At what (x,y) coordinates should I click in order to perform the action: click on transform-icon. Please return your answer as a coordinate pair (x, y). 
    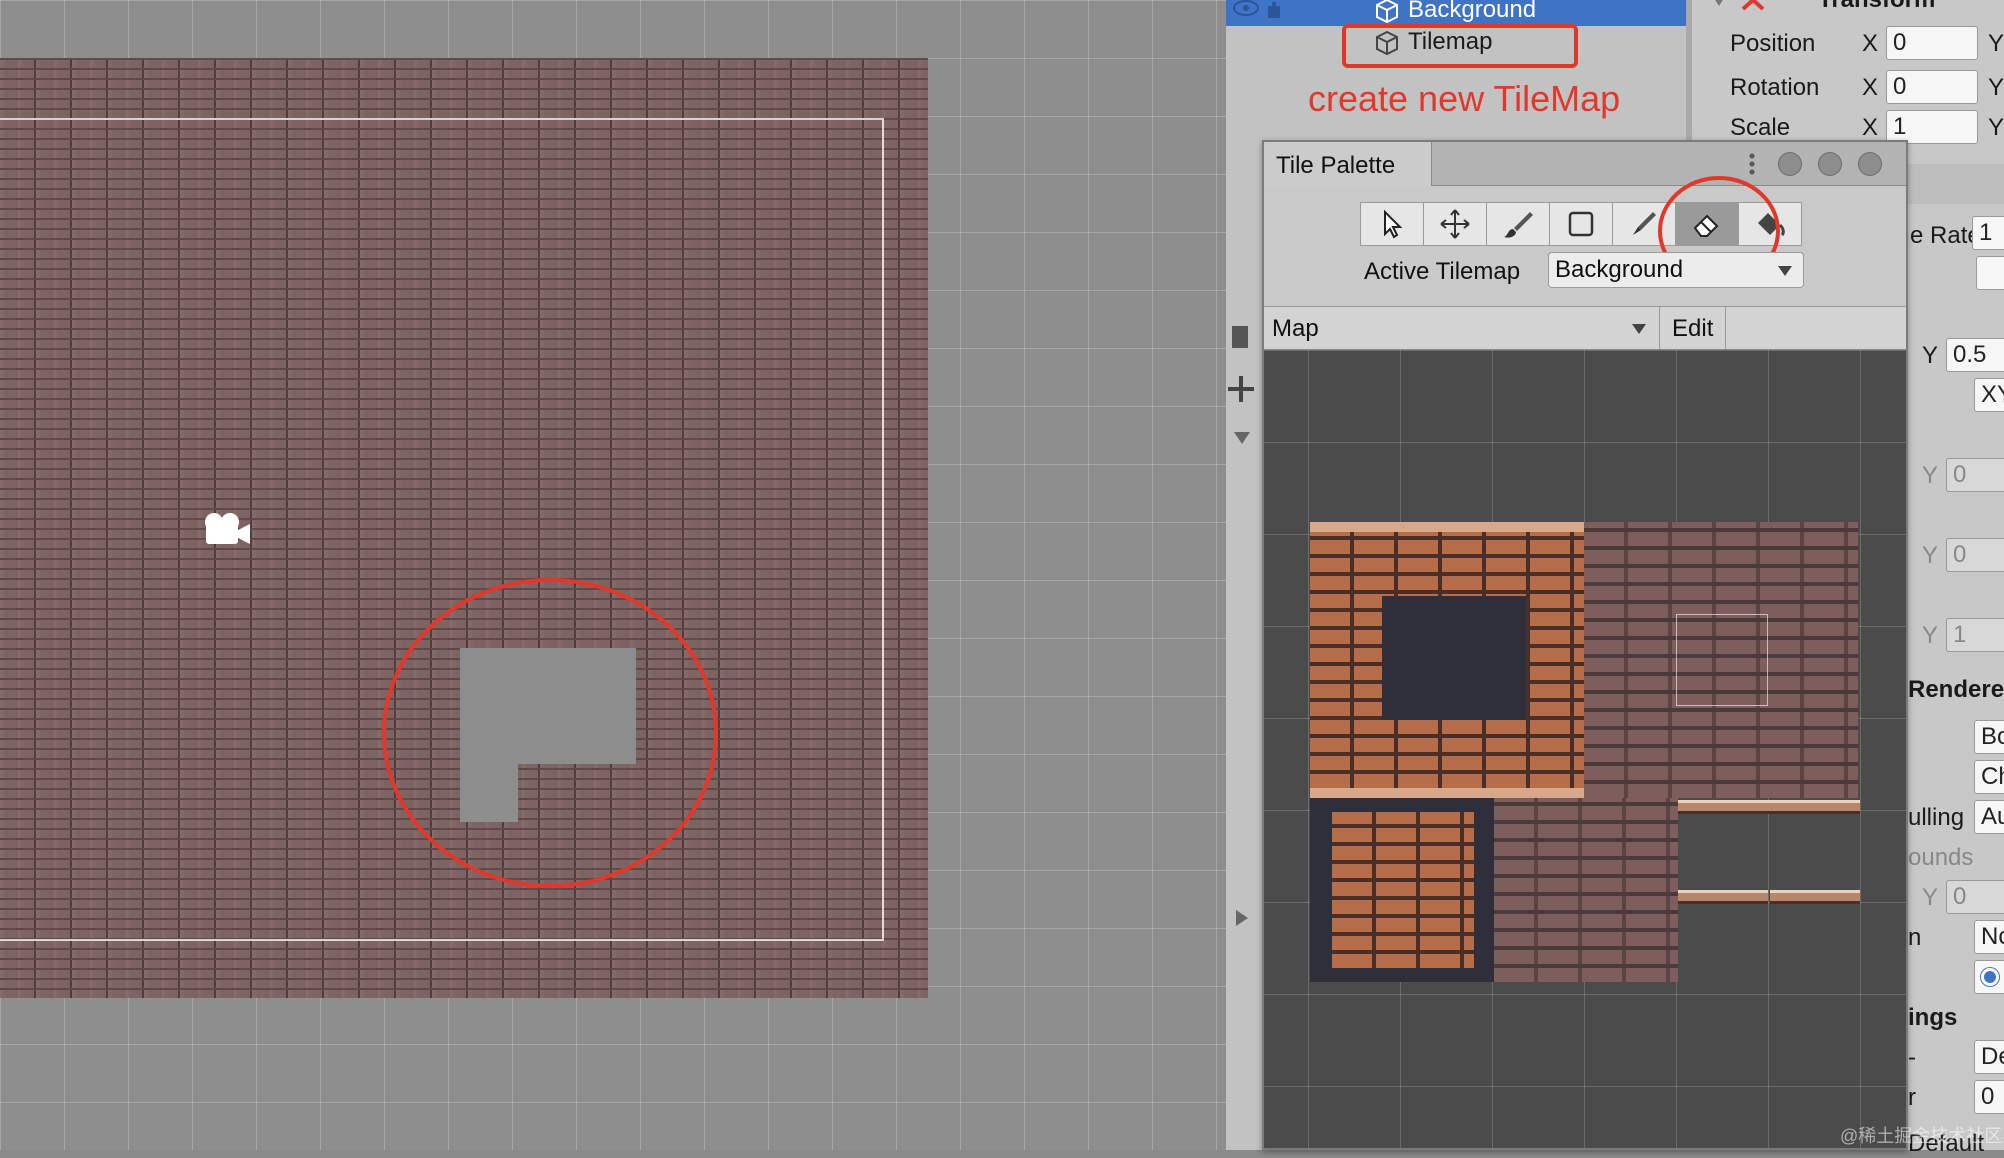
    Looking at the image, I should click on (1753, 5).